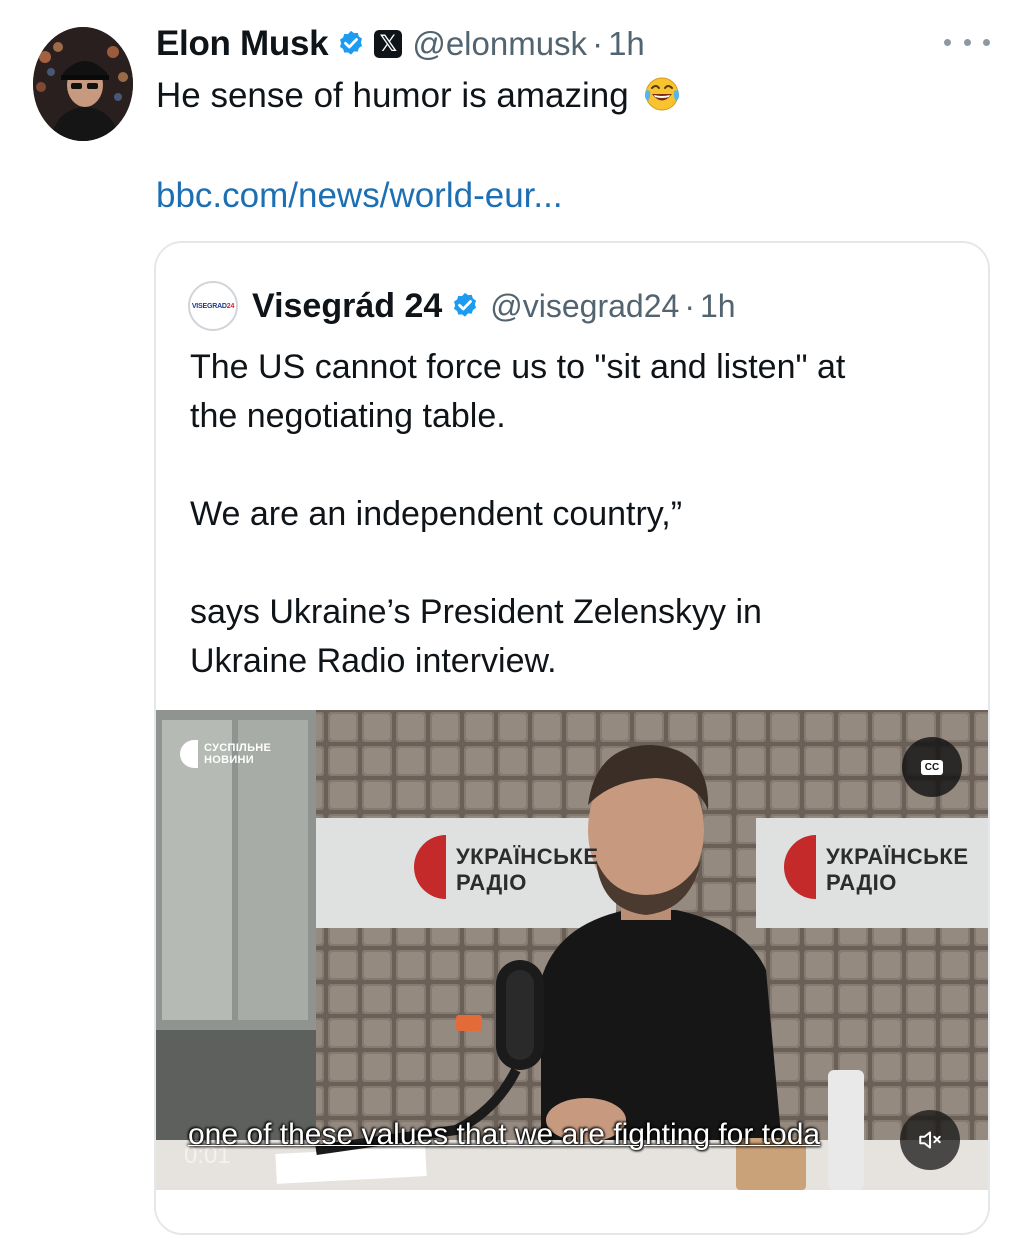 The width and height of the screenshot is (1013, 1235). I want to click on tweet-text: He sense of humor is amazing, so click(419, 96).